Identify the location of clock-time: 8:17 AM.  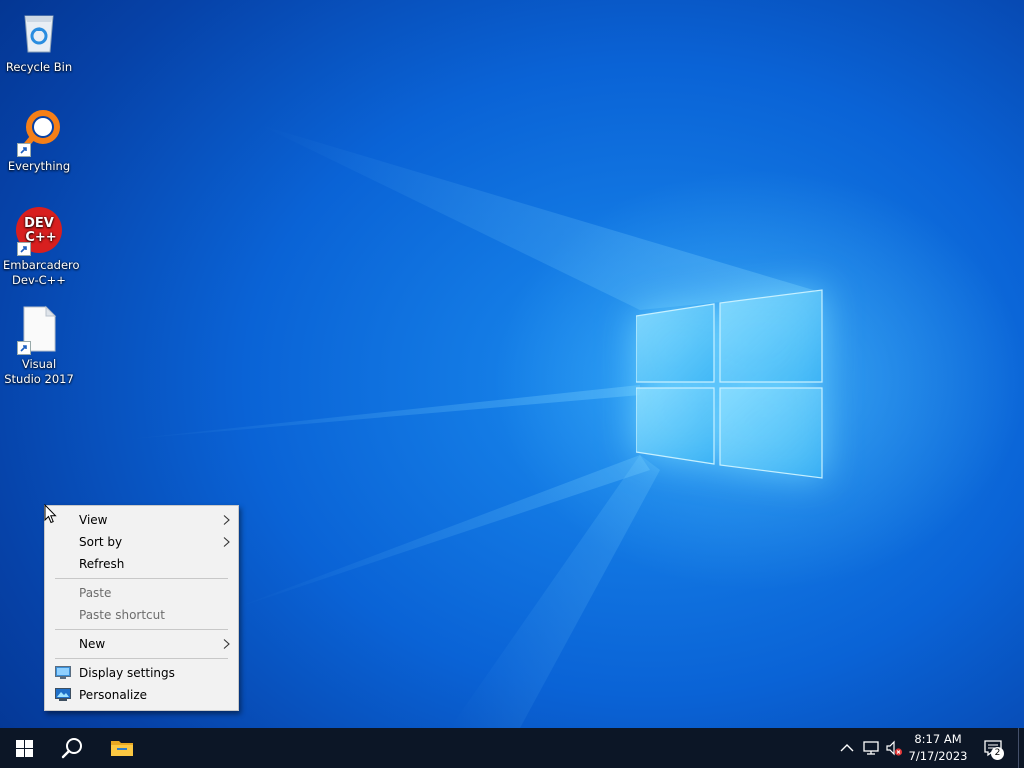
(938, 739).